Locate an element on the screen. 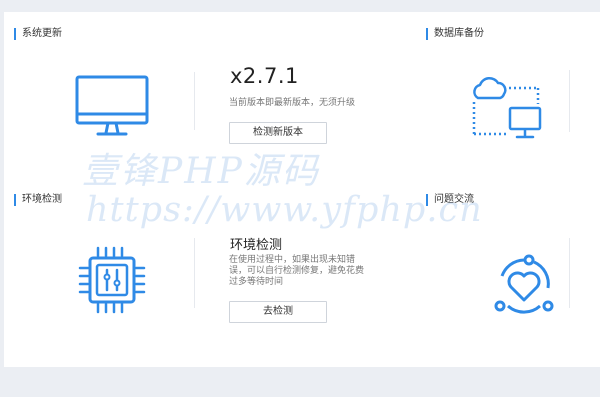 The width and height of the screenshot is (600, 397). system-update-title: 系统更新 is located at coordinates (38, 34).